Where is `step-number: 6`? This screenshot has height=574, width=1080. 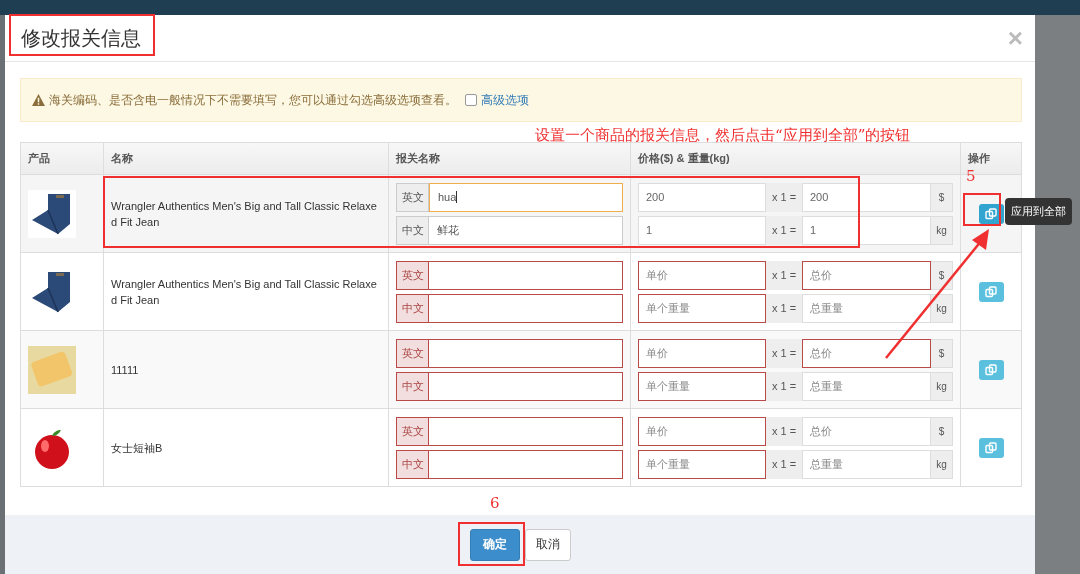 step-number: 6 is located at coordinates (495, 503).